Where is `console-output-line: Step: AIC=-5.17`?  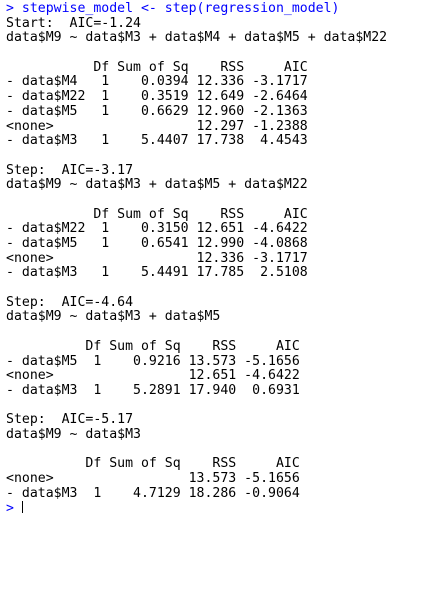 console-output-line: Step: AIC=-5.17 is located at coordinates (70, 420).